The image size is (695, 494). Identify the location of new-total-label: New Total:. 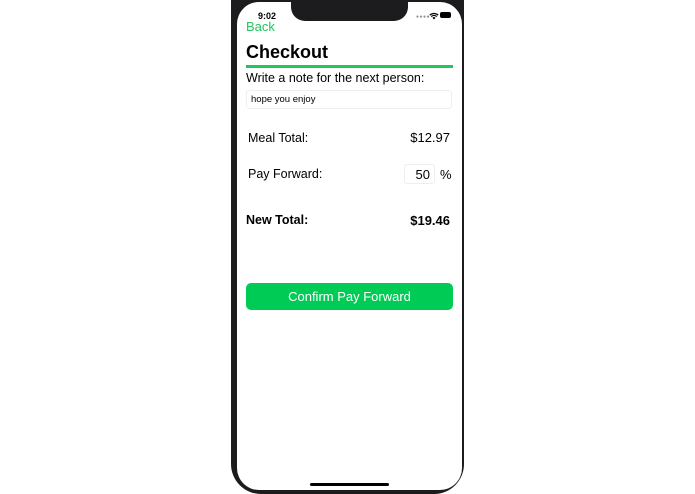
(277, 220).